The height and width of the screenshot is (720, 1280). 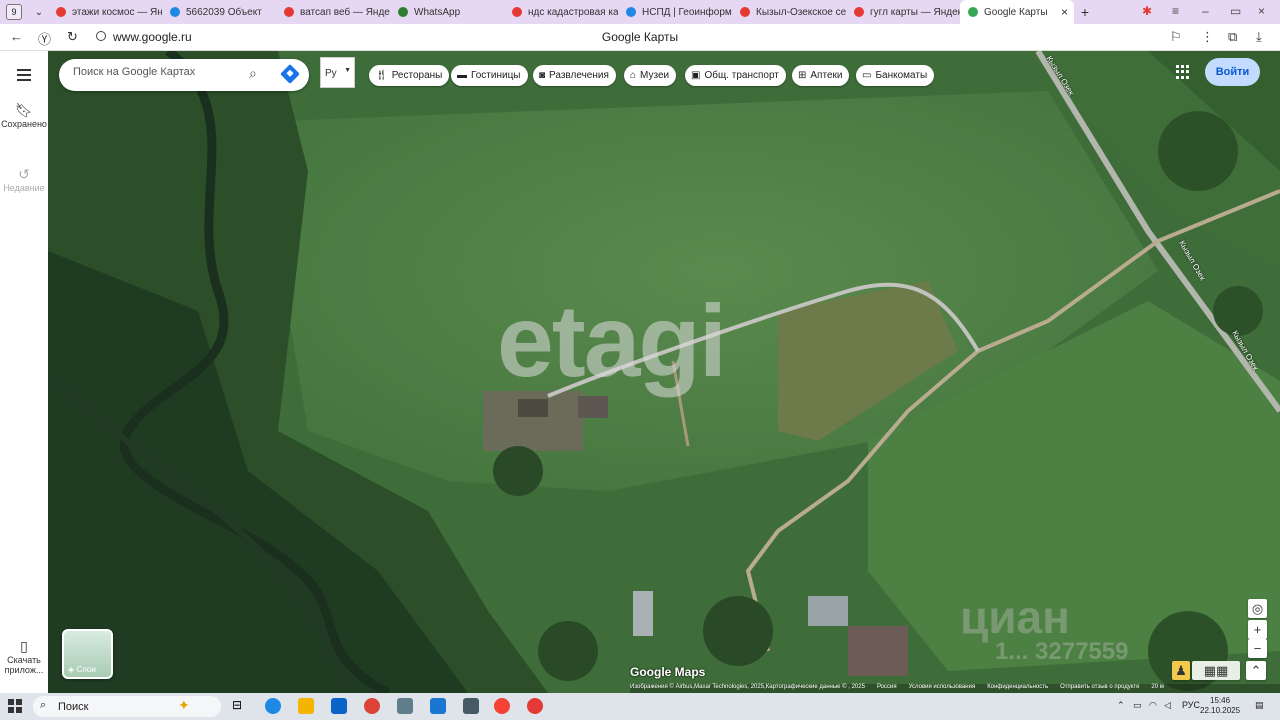 What do you see at coordinates (39, 12) in the screenshot?
I see `chevron-down-icon: ⌄` at bounding box center [39, 12].